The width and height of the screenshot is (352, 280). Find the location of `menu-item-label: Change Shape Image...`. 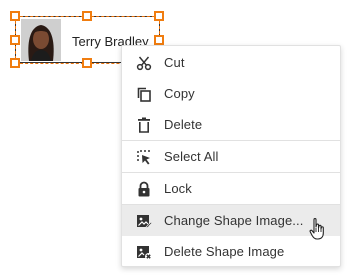

menu-item-label: Change Shape Image... is located at coordinates (234, 220).